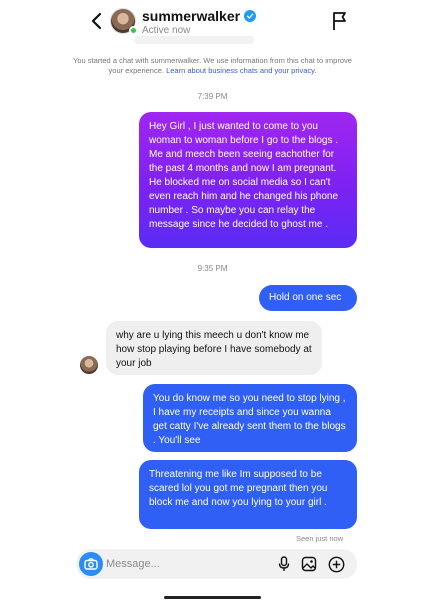 This screenshot has width=425, height=600. What do you see at coordinates (320, 538) in the screenshot?
I see `seen-receipt: Seen just now` at bounding box center [320, 538].